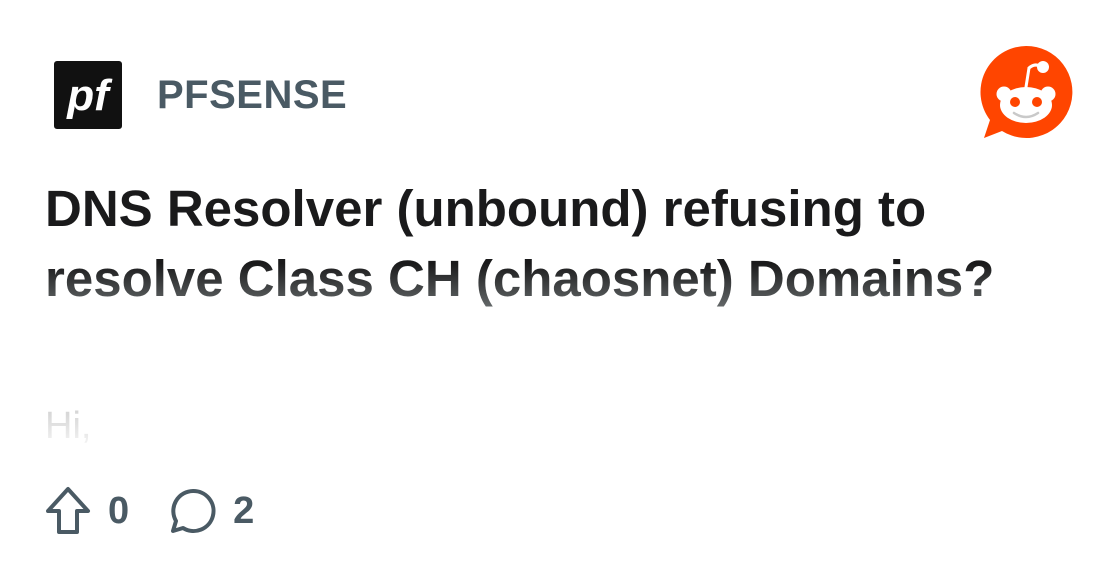 Image resolution: width=1120 pixels, height=584 pixels. I want to click on pfsense-logo-icon: pf, so click(88, 95).